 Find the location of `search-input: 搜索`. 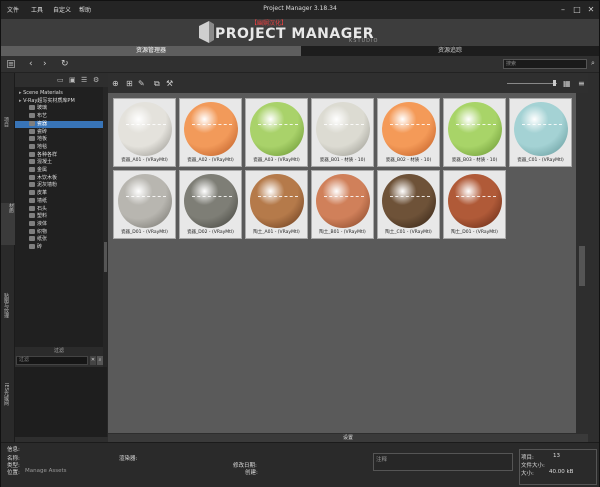

search-input: 搜索 is located at coordinates (545, 64).